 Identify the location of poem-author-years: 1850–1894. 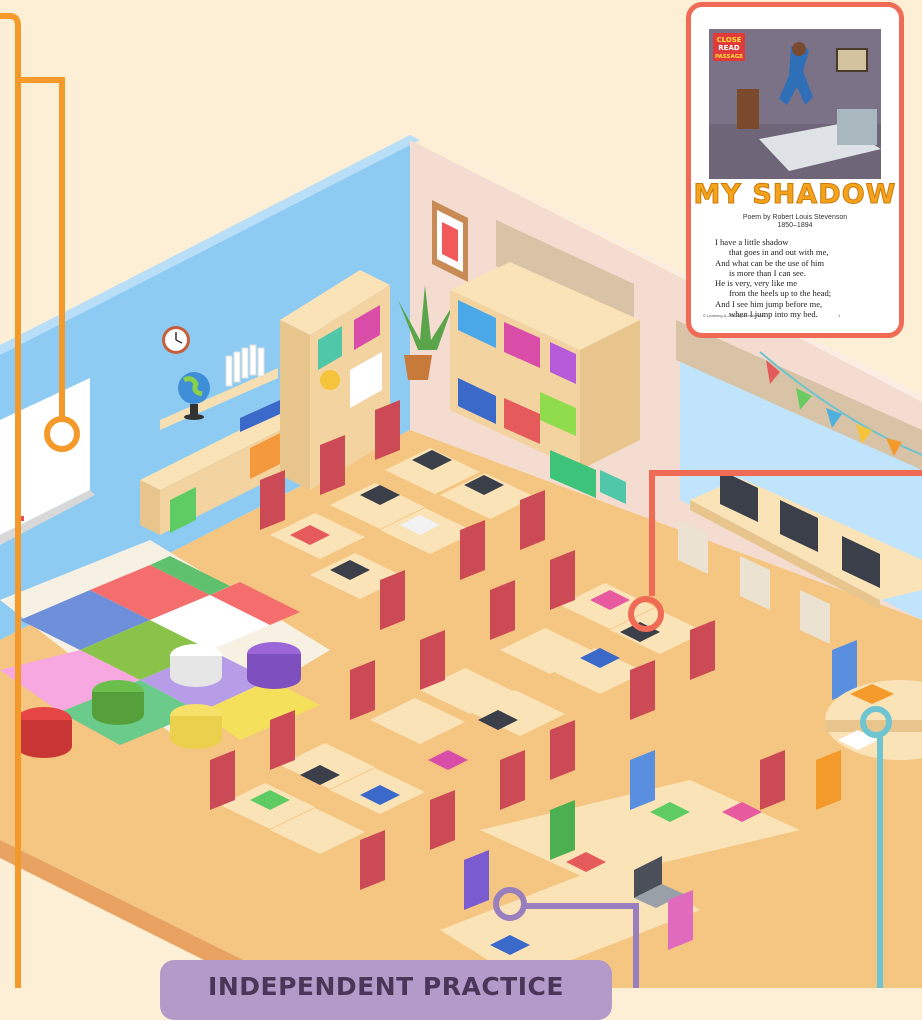
(795, 225).